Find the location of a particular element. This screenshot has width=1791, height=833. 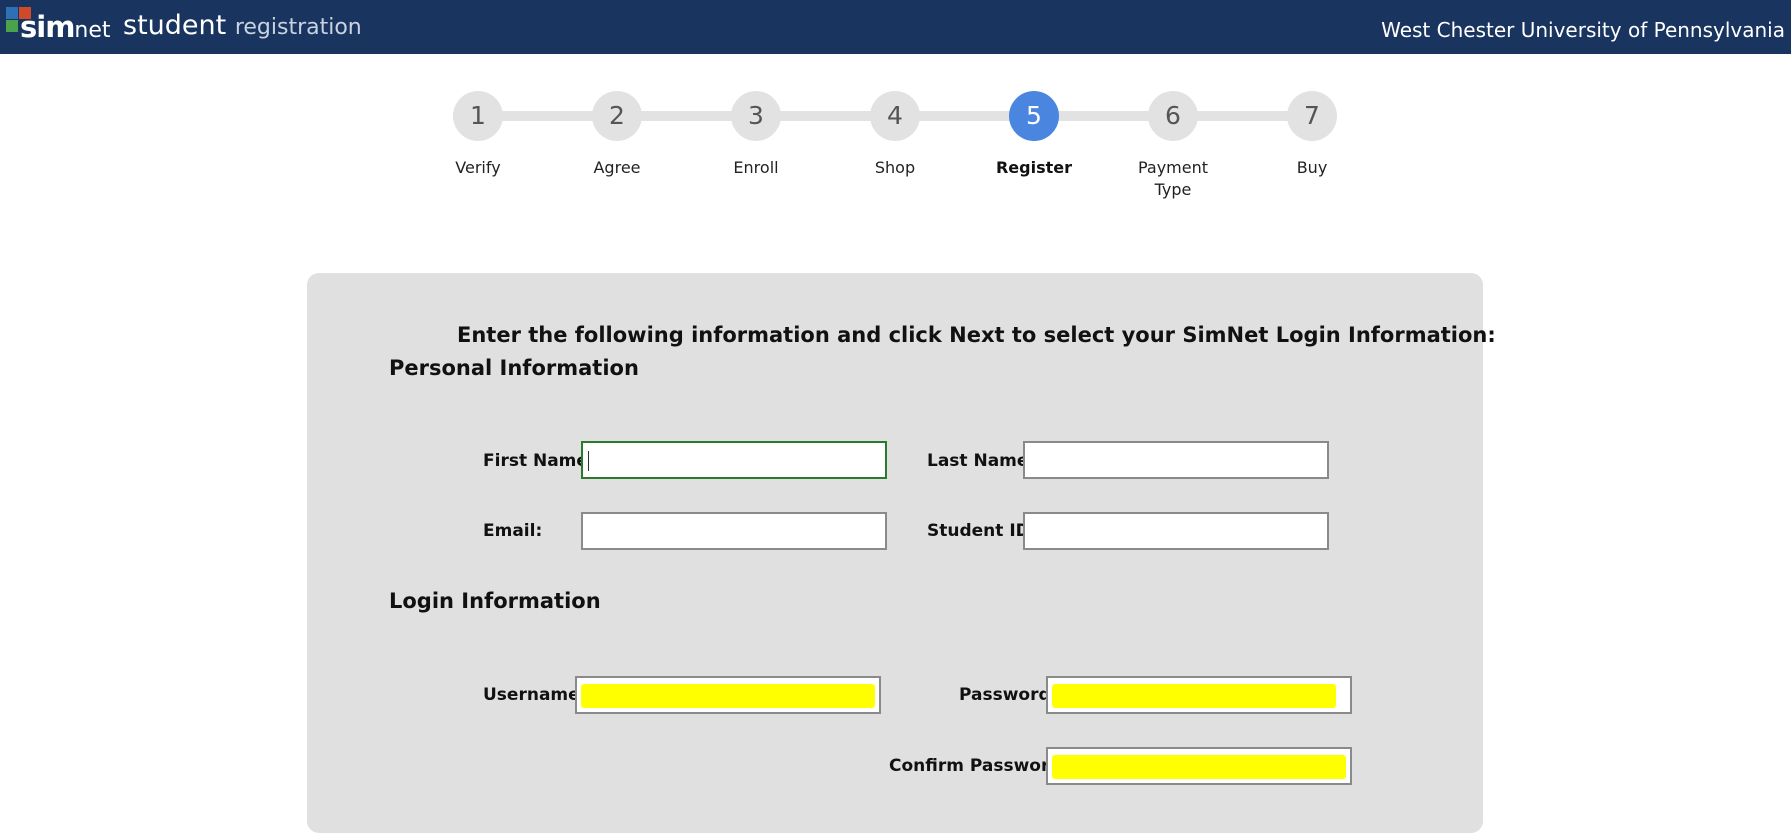

step-enroll: 3 Enroll is located at coordinates (756, 135).